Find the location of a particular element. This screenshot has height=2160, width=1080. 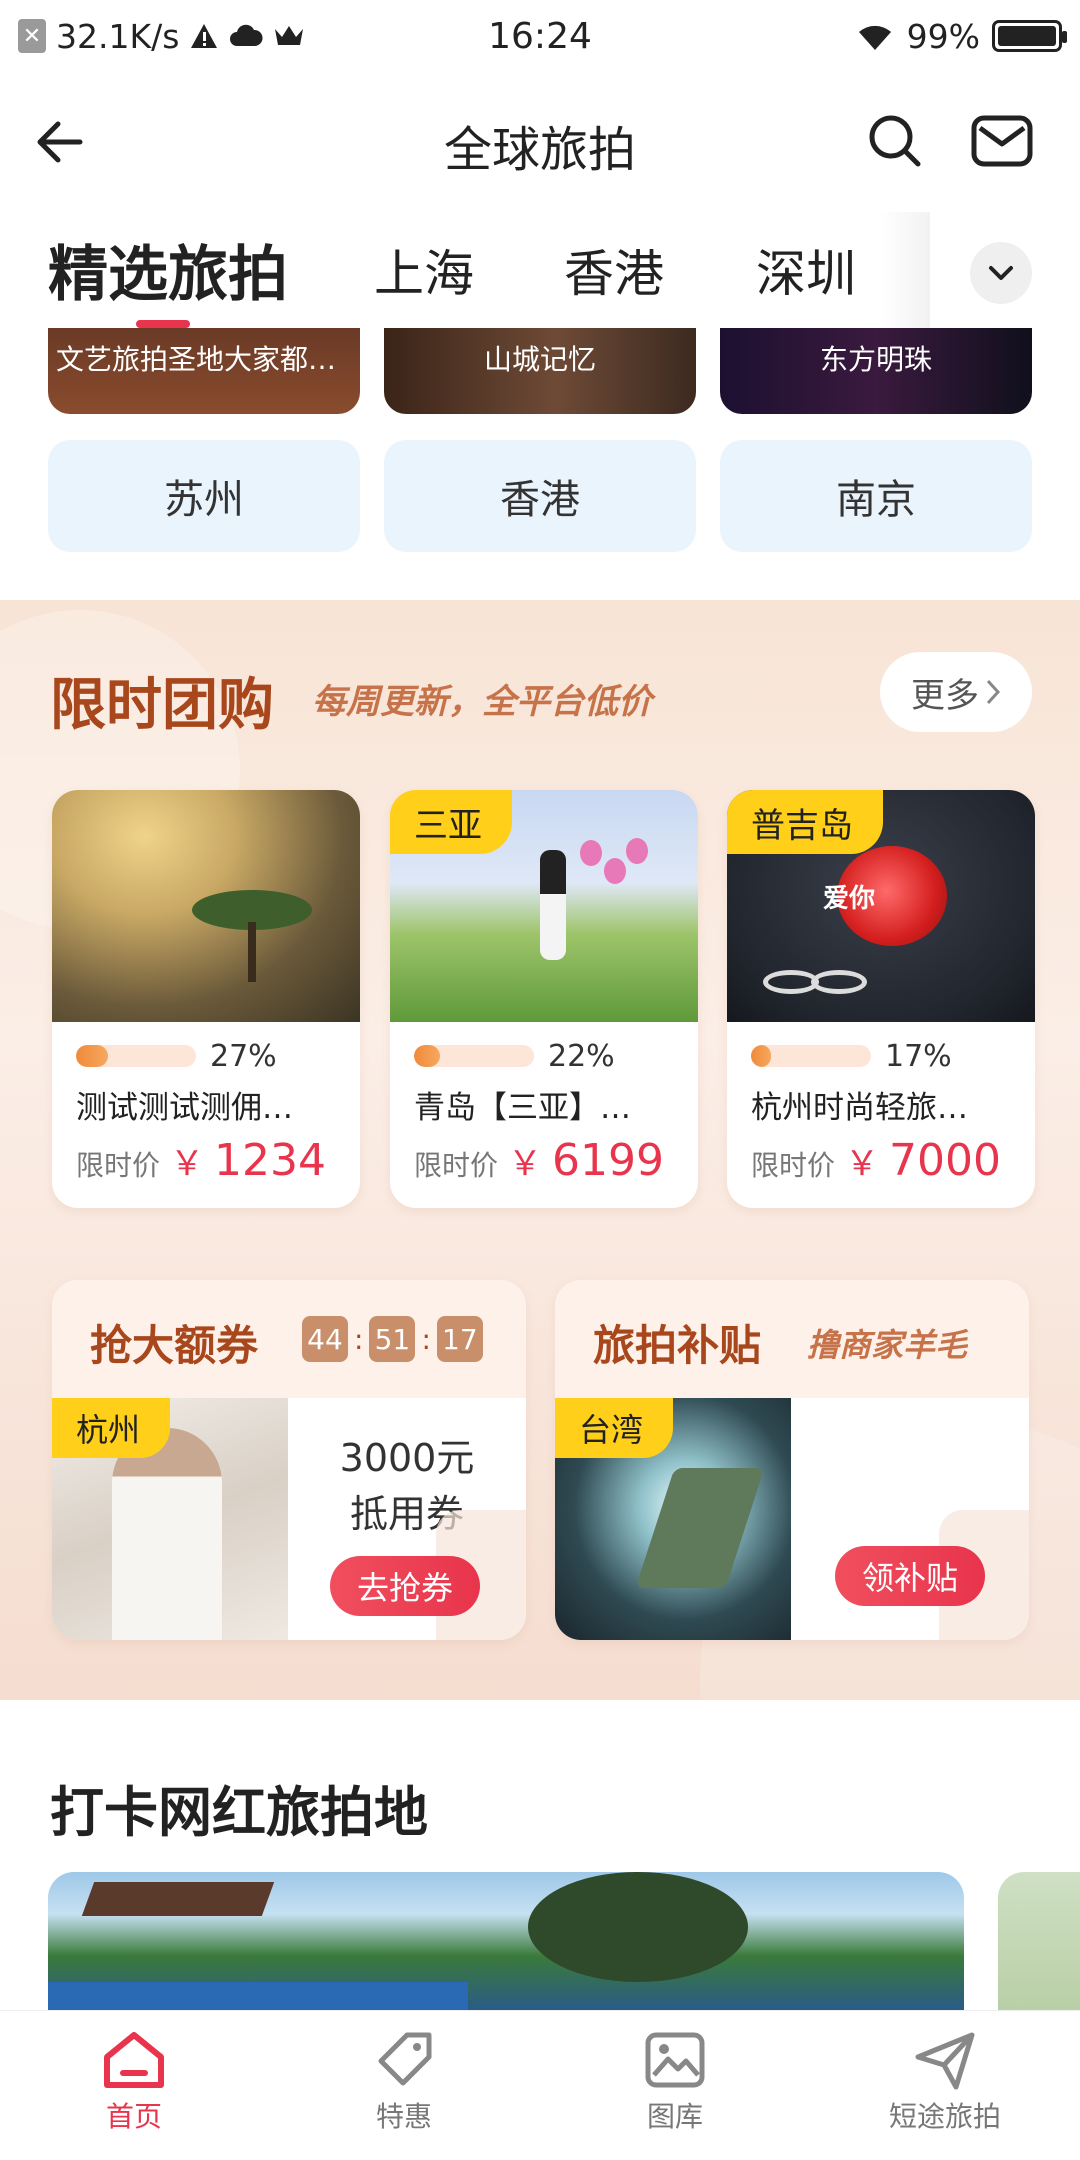

image-couple is located at coordinates (553, 905).